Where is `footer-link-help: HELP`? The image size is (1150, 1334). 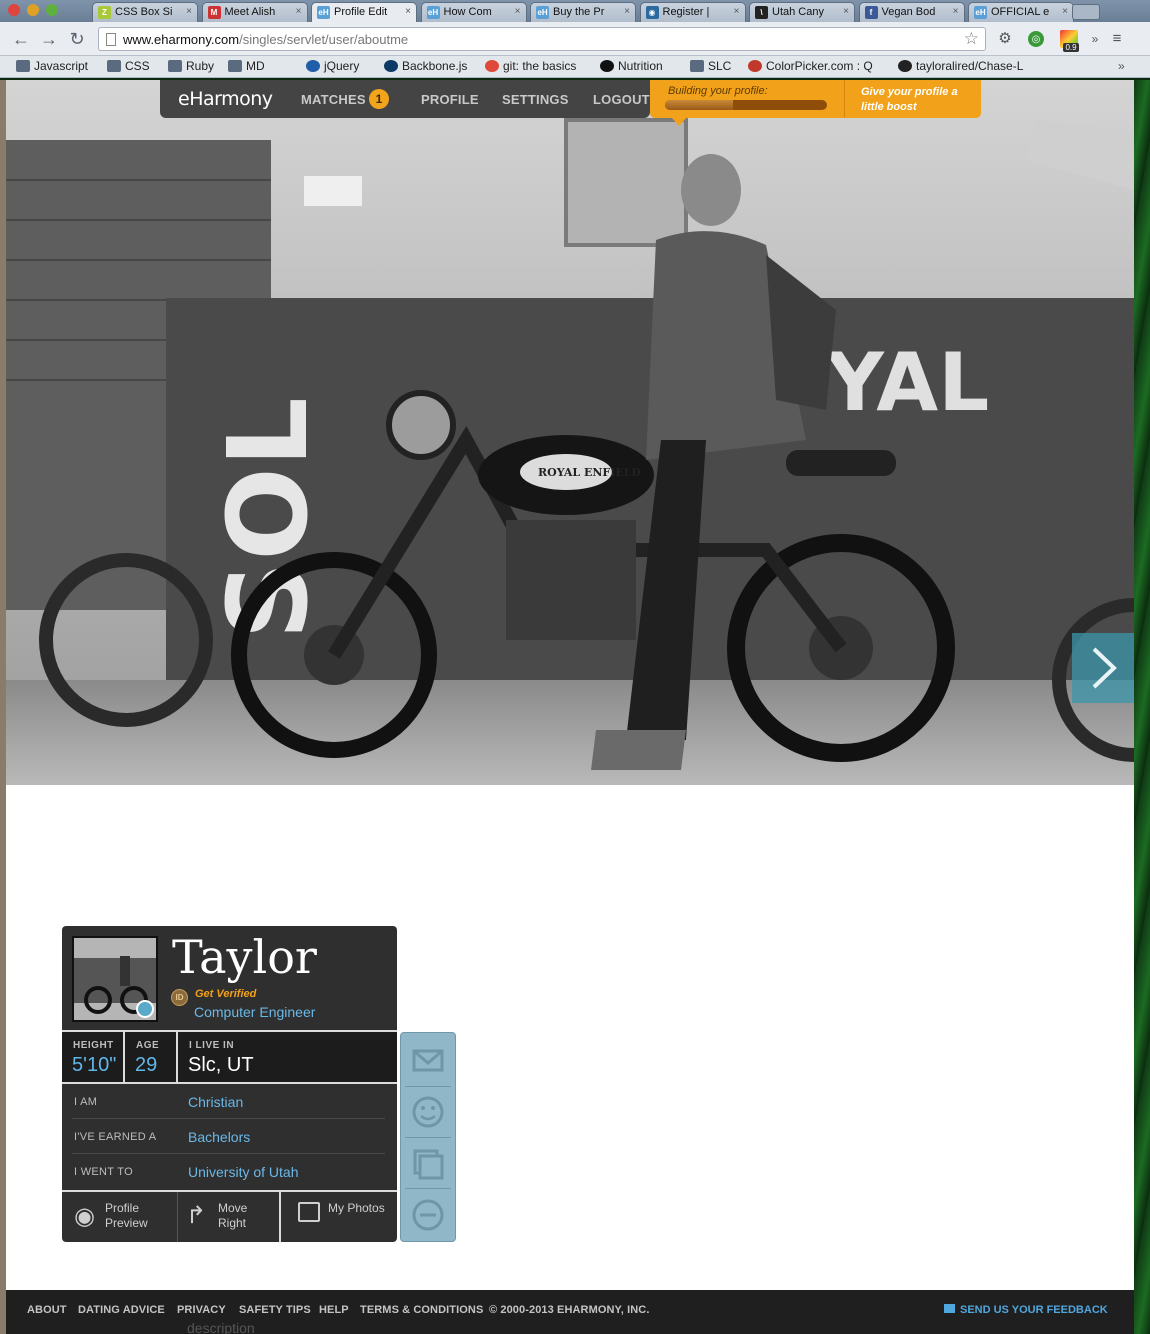
footer-link-help: HELP is located at coordinates (334, 1310).